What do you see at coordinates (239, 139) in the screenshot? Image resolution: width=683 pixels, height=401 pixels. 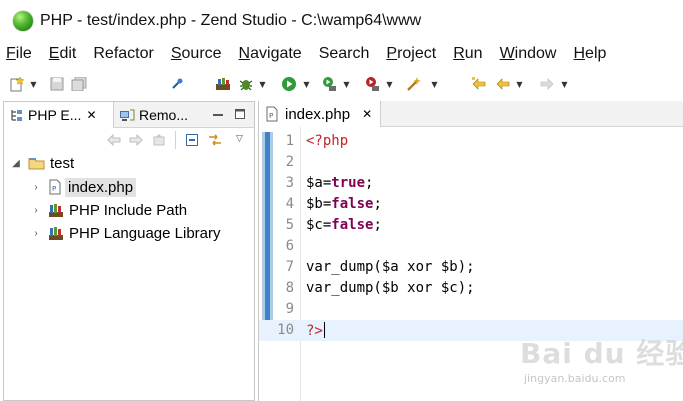 I see `view-menu-icon: ▽` at bounding box center [239, 139].